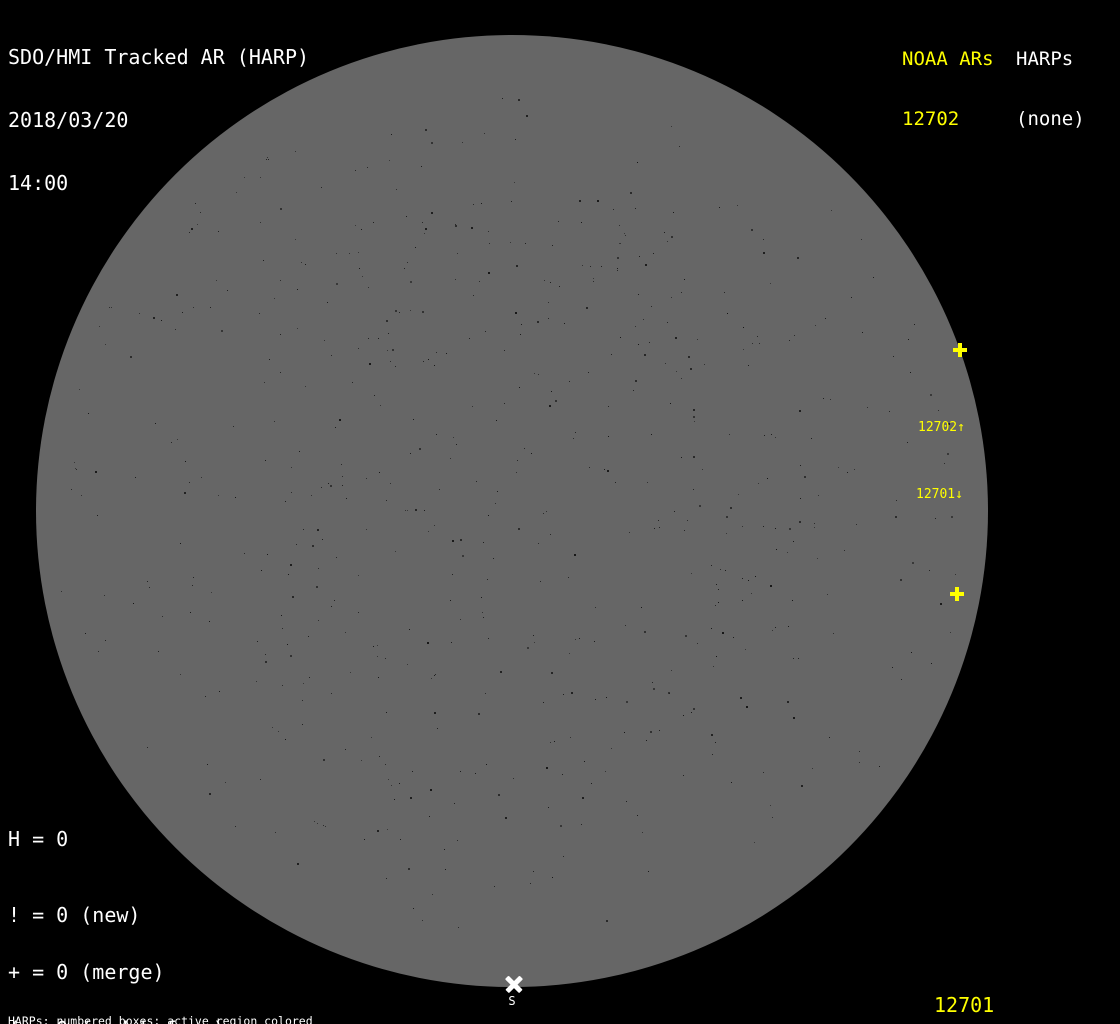  I want to click on noaa-ars-value: 12702, so click(931, 119).